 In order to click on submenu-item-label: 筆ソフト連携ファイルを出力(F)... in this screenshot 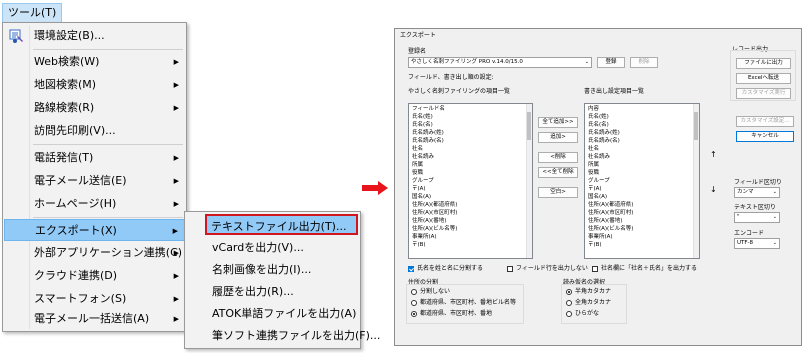, I will do `click(296, 335)`.